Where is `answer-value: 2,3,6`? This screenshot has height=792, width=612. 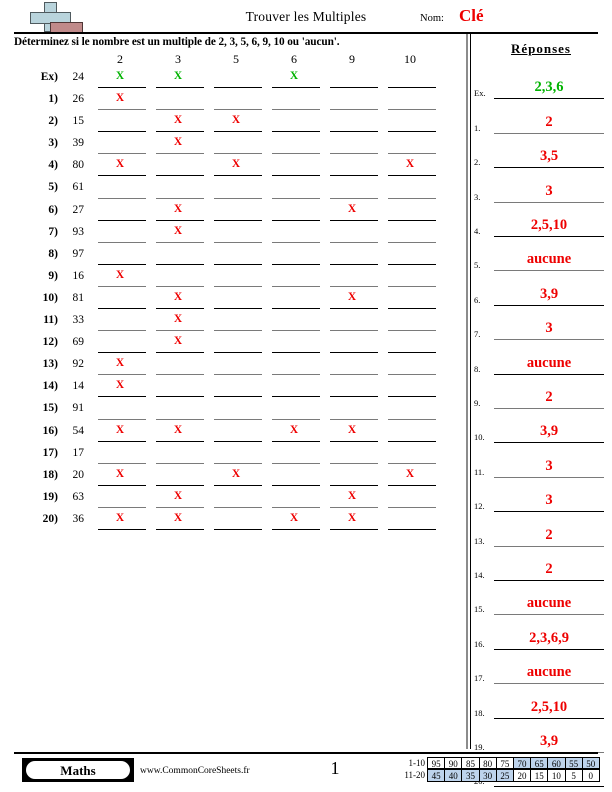
answer-value: 2,3,6 is located at coordinates (549, 87).